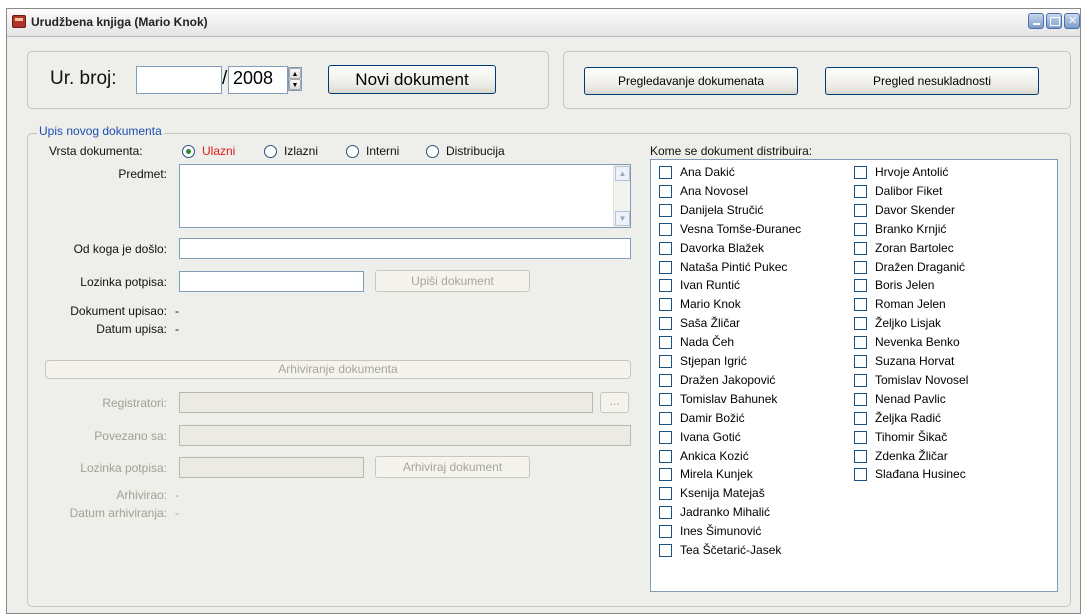  What do you see at coordinates (932, 81) in the screenshot?
I see `pregled-nesukladnosti-button: Pregled nesukladnosti` at bounding box center [932, 81].